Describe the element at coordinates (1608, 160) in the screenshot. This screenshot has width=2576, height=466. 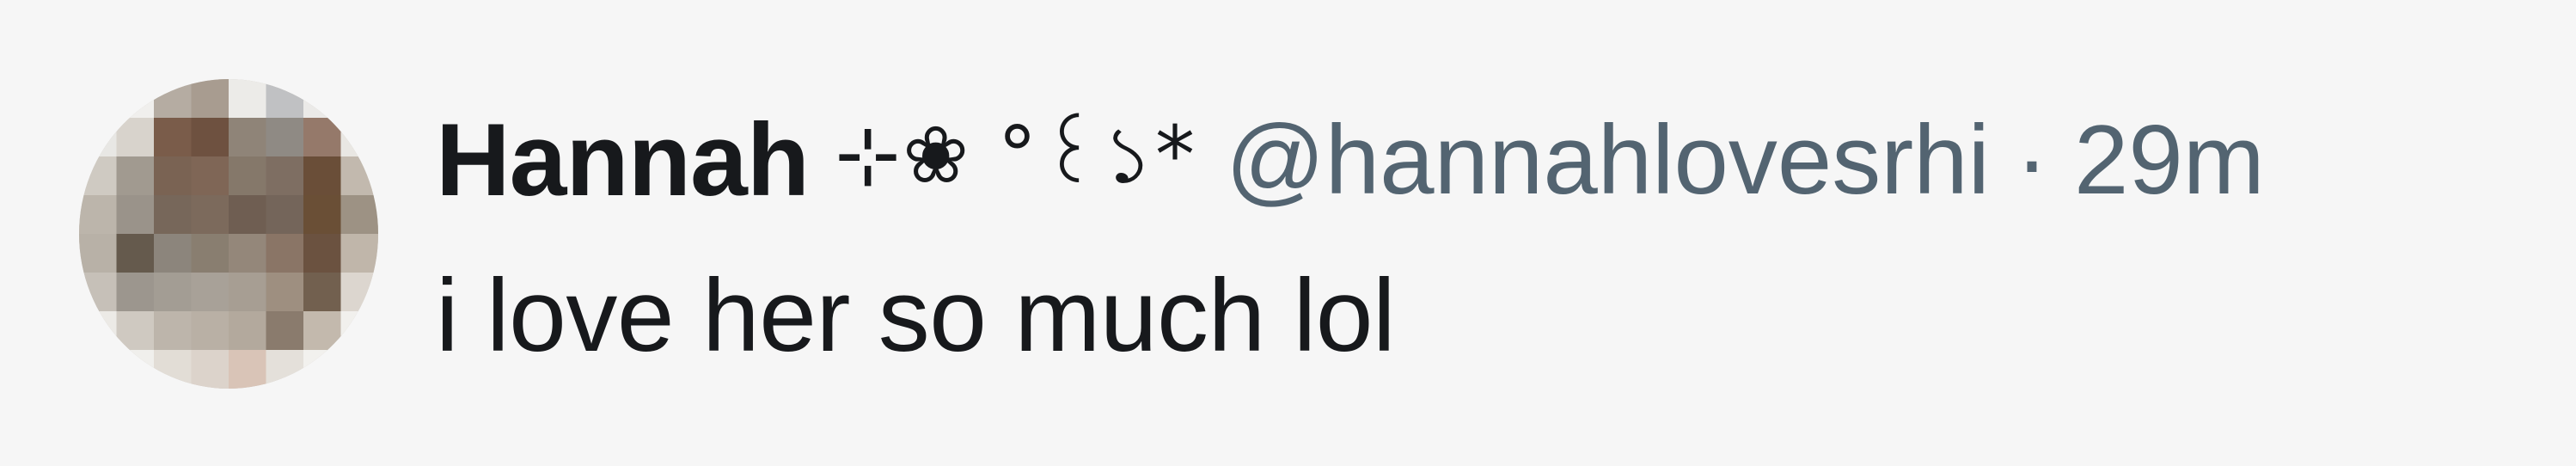
I see `author-handle: @hannahlovesrhi` at that location.